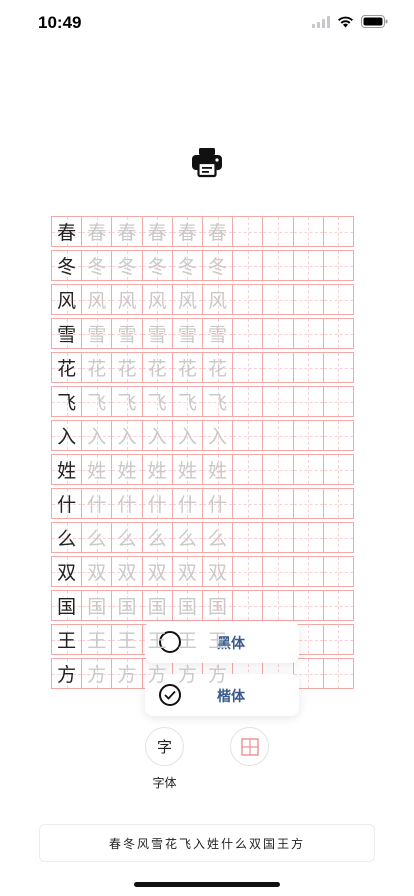  What do you see at coordinates (60, 22) in the screenshot?
I see `status-time: 10:49` at bounding box center [60, 22].